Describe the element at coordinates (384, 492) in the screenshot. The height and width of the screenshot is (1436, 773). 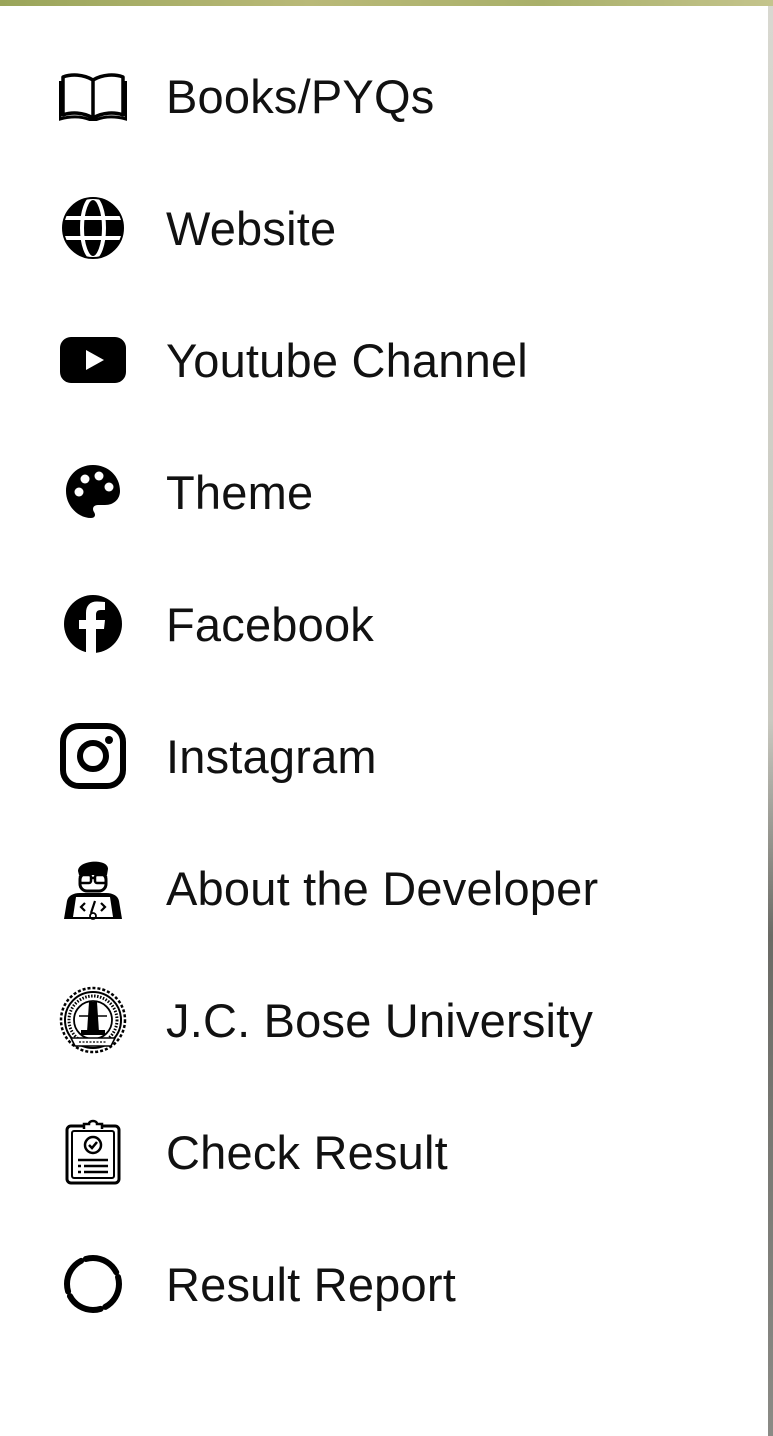
I see `menu-item-theme: Theme` at that location.